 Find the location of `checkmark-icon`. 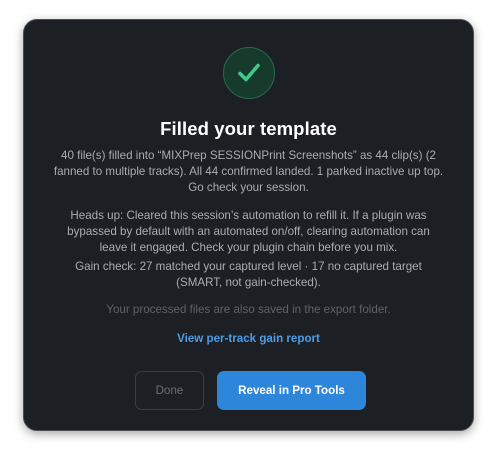

checkmark-icon is located at coordinates (248, 72).